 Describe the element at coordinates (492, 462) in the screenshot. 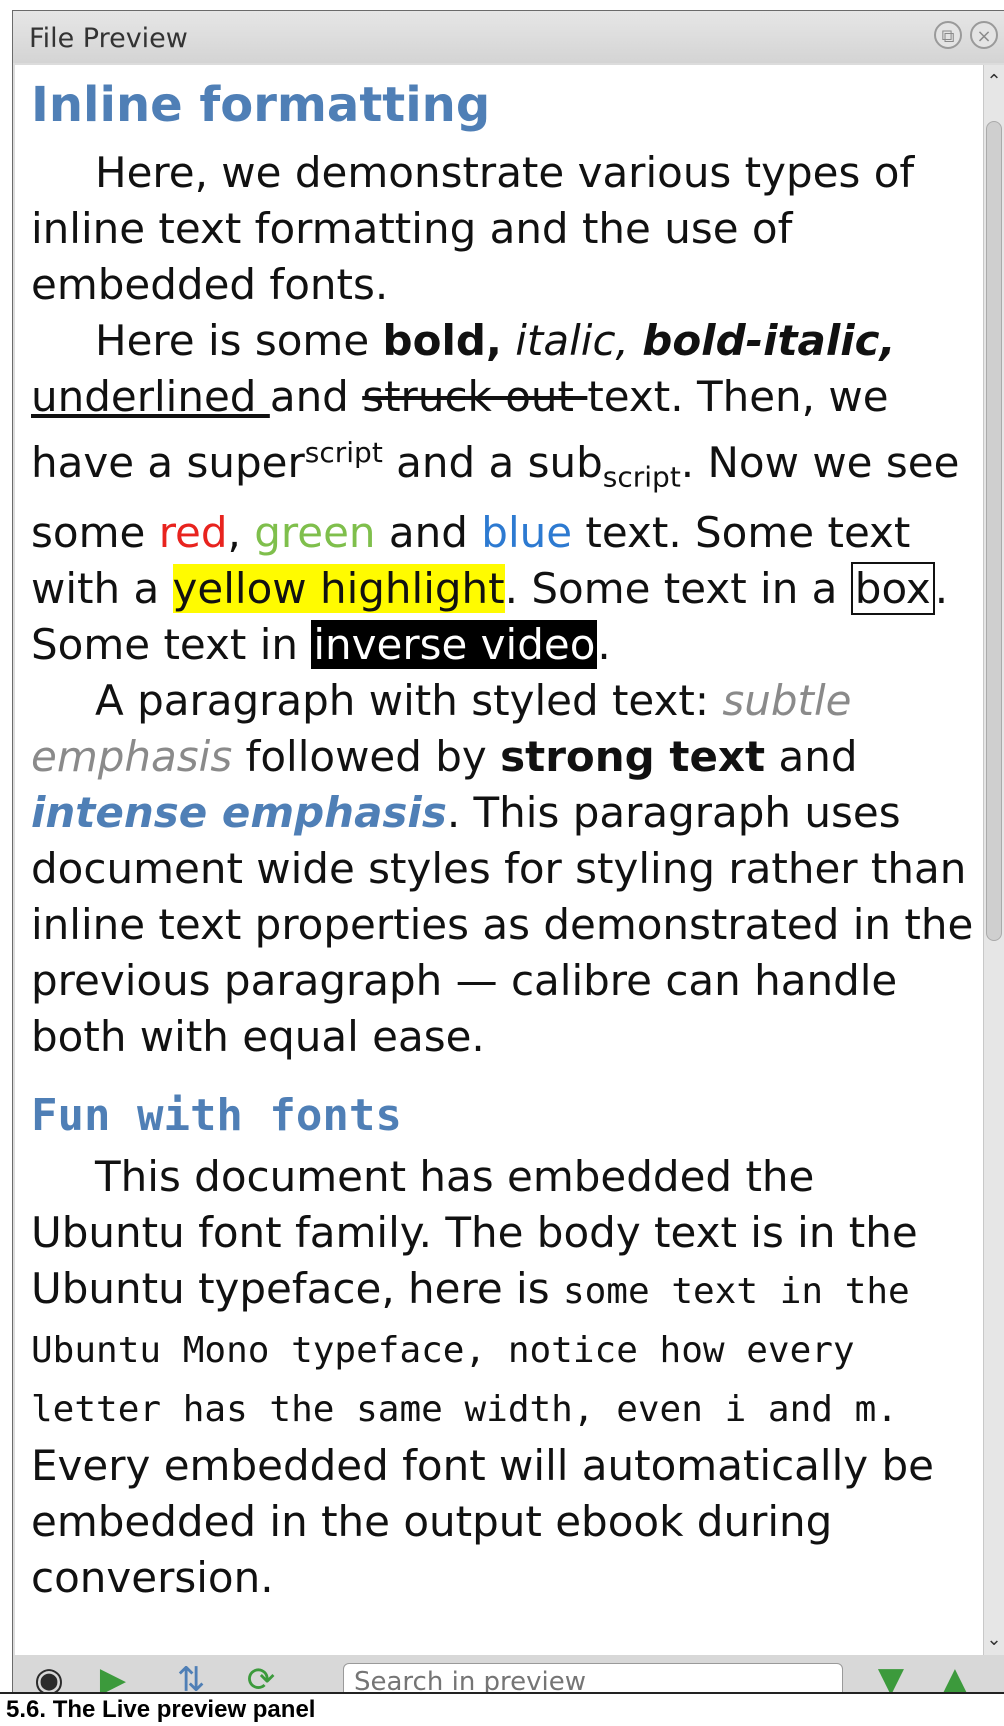

I see `text-run: and a sub` at that location.